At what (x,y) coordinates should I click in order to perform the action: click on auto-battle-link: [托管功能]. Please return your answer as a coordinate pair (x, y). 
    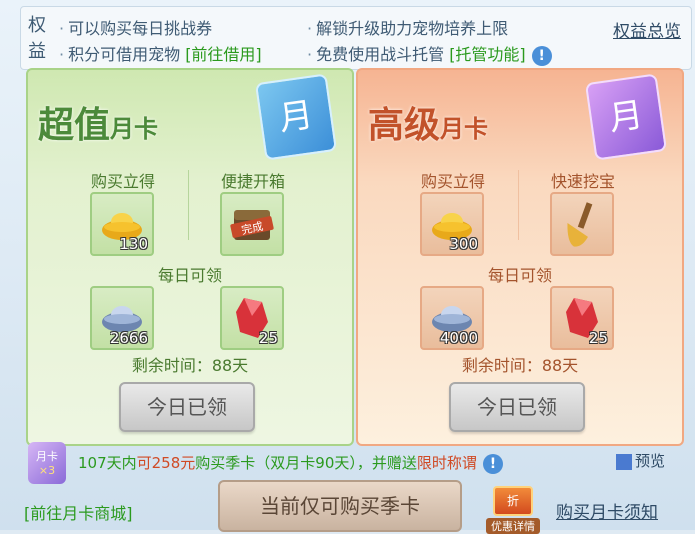
    Looking at the image, I should click on (487, 54).